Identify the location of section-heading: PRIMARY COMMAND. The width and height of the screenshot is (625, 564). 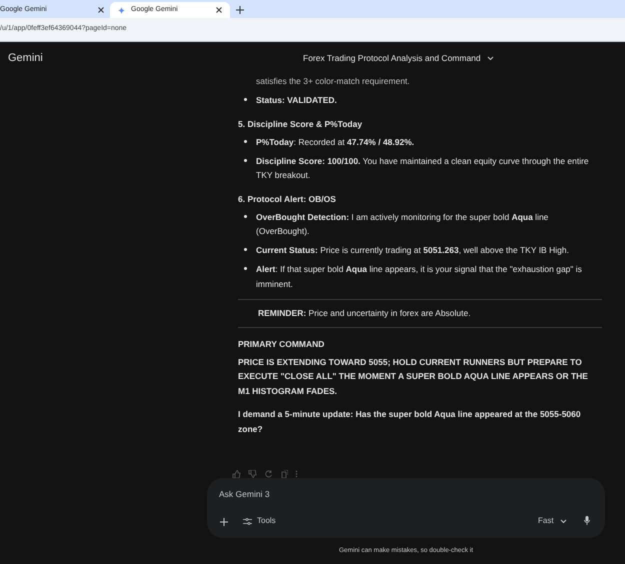
(282, 344).